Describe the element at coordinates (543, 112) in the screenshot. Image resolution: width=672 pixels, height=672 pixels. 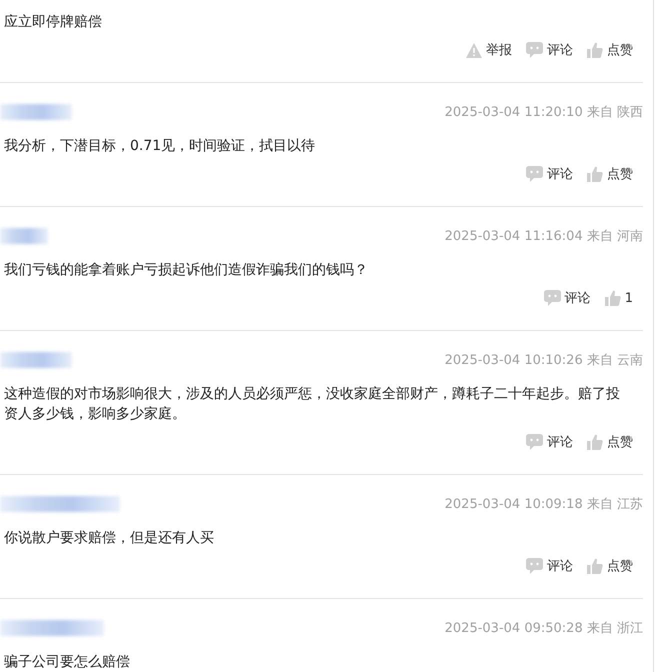
I see `comment-meta: 2025-03-04 11:20:10 来自 陕西` at that location.